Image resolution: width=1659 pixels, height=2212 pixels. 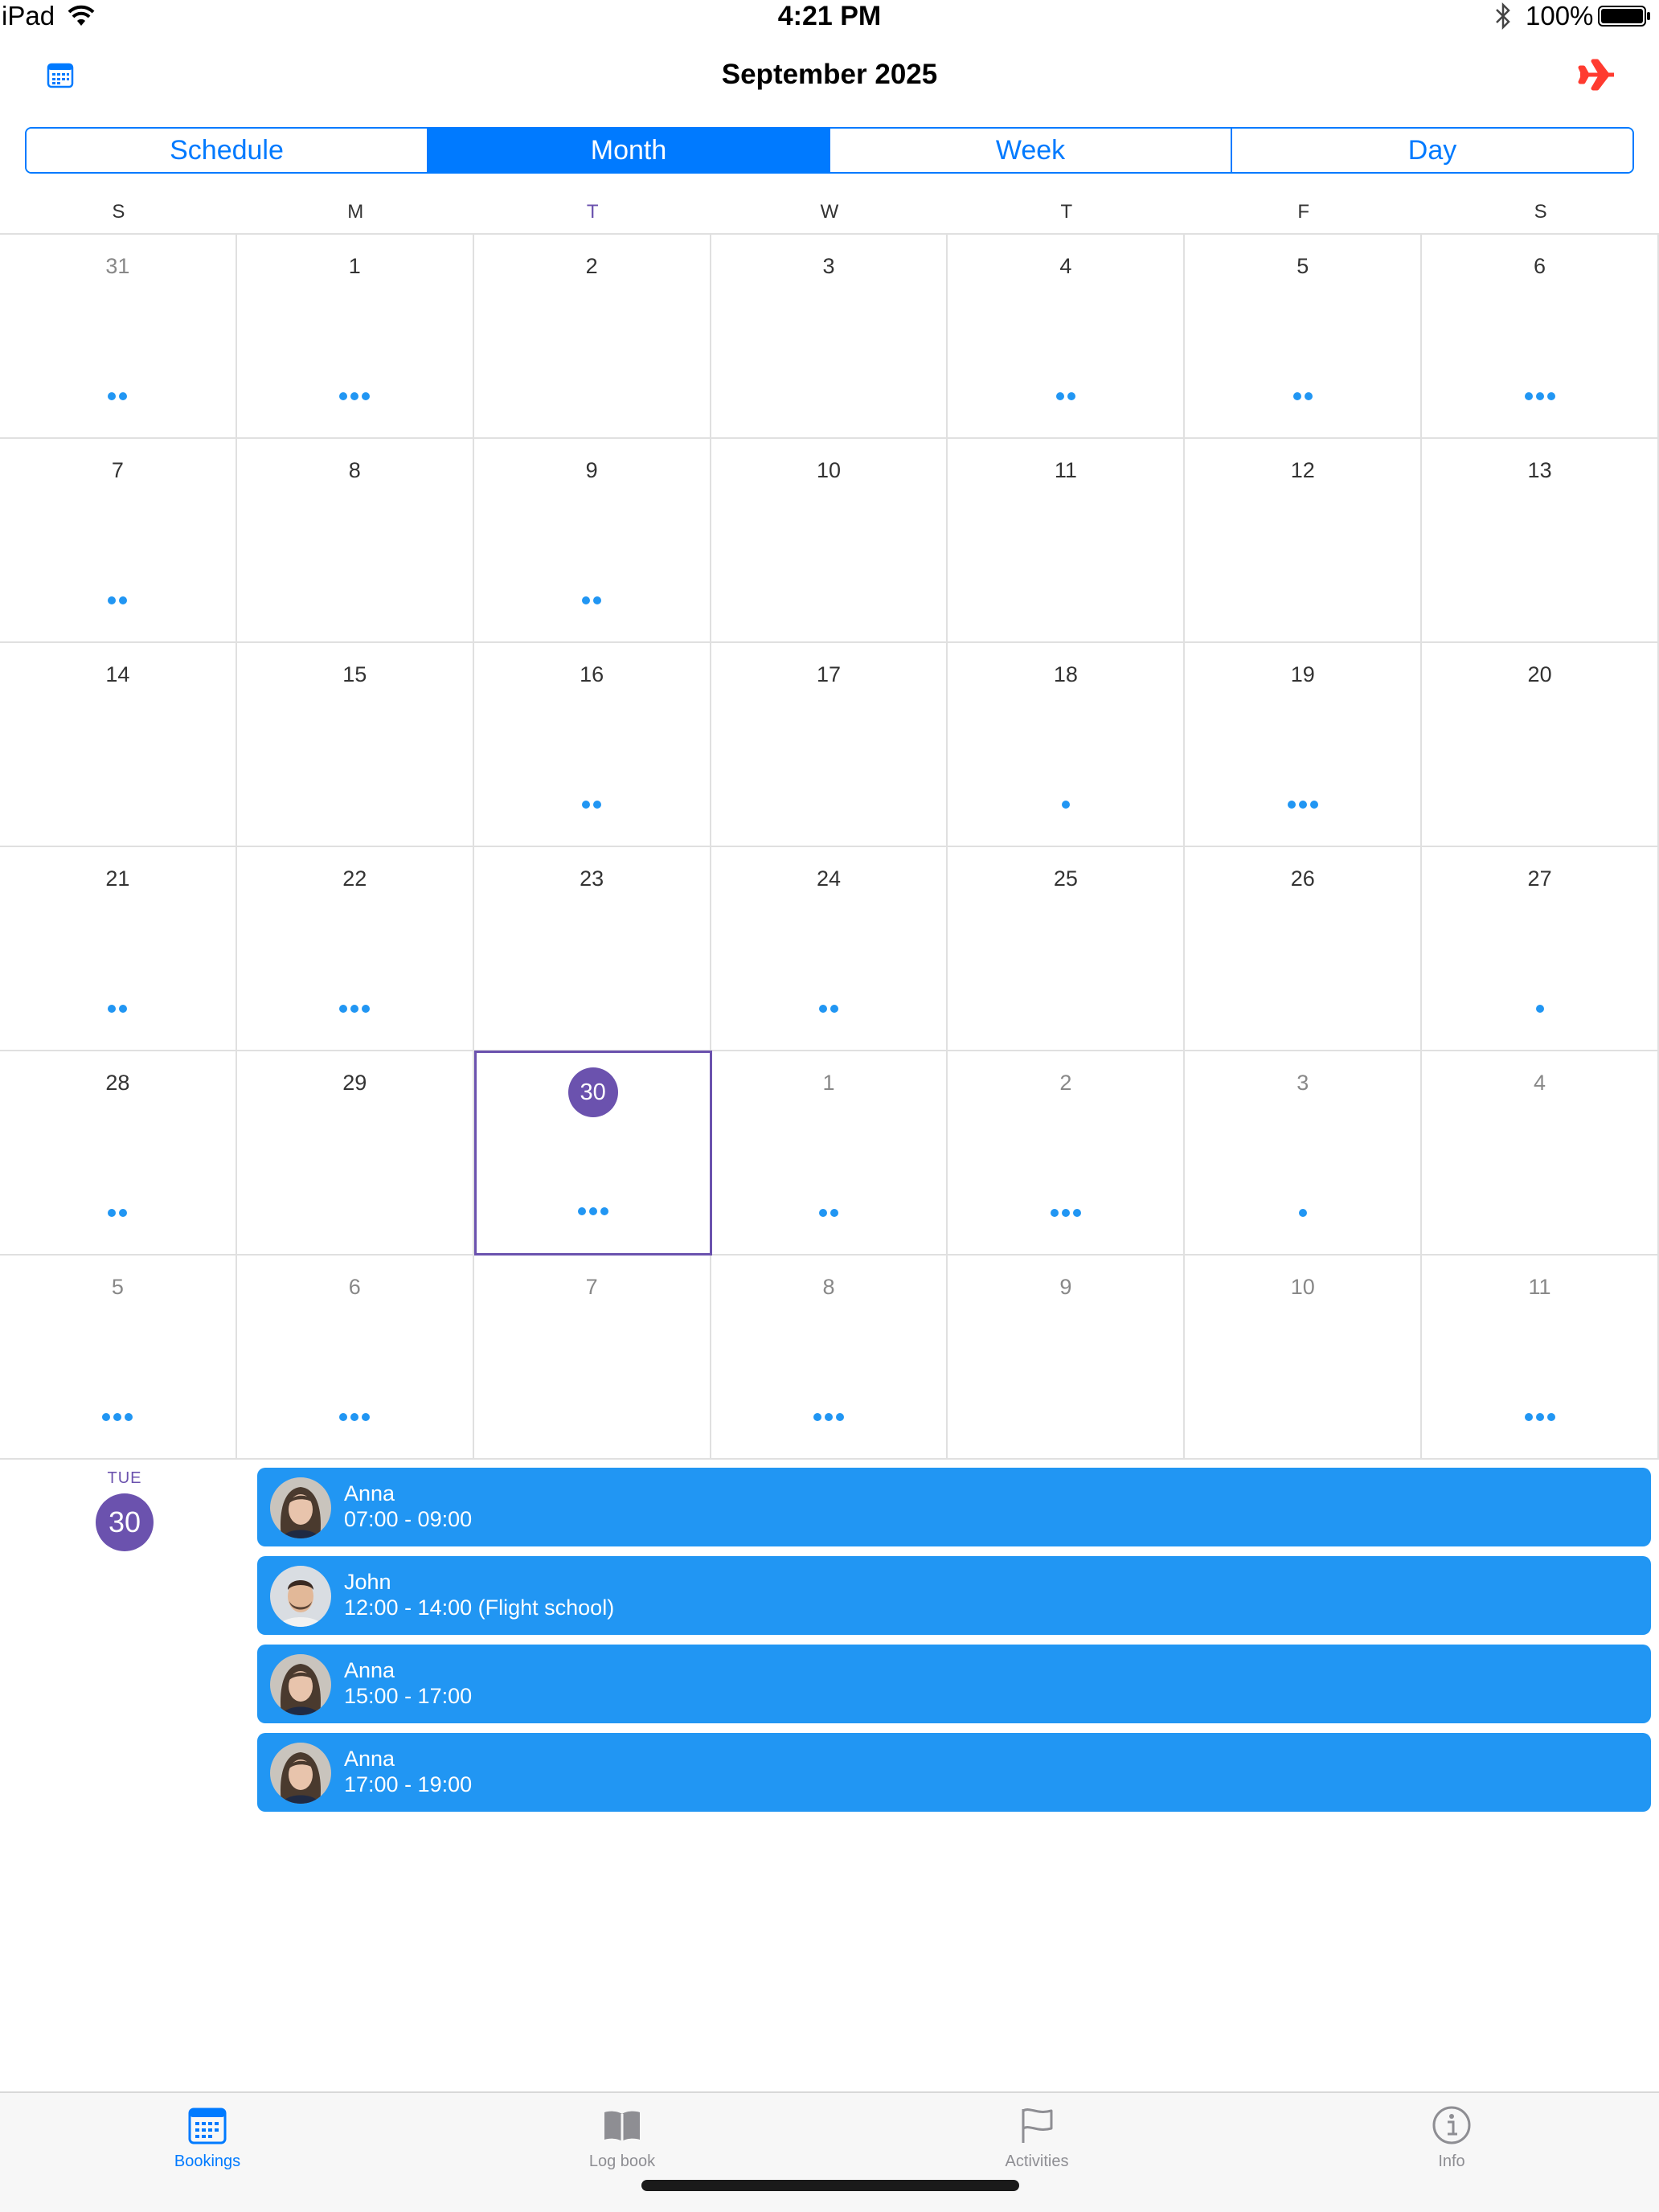 What do you see at coordinates (119, 1153) in the screenshot?
I see `calendar-day: 28` at bounding box center [119, 1153].